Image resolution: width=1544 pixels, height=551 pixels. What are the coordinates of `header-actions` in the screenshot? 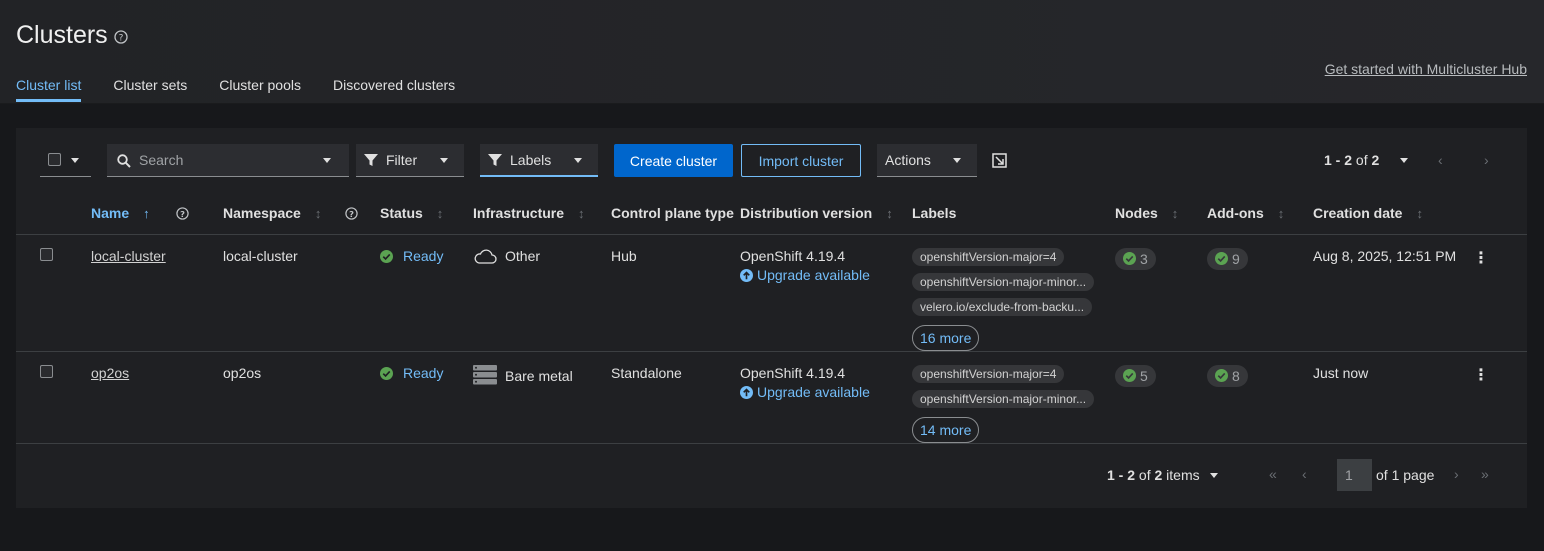 It's located at (1500, 213).